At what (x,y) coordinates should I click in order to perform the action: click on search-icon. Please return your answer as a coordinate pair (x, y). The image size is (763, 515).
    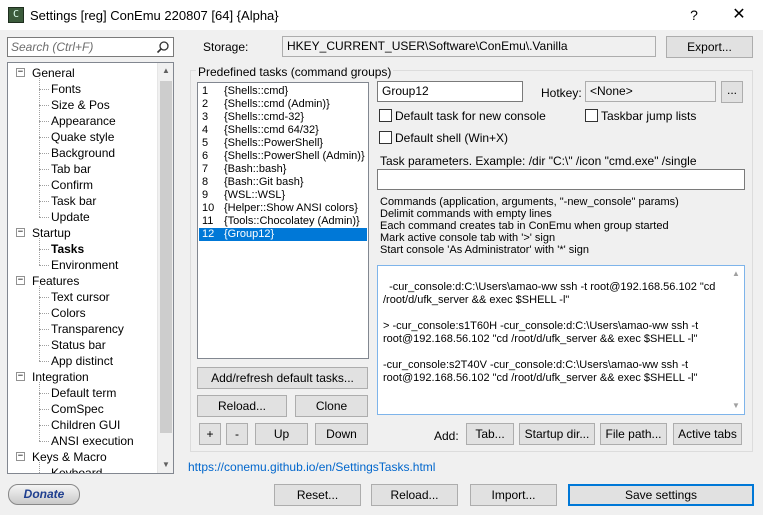
    Looking at the image, I should click on (163, 47).